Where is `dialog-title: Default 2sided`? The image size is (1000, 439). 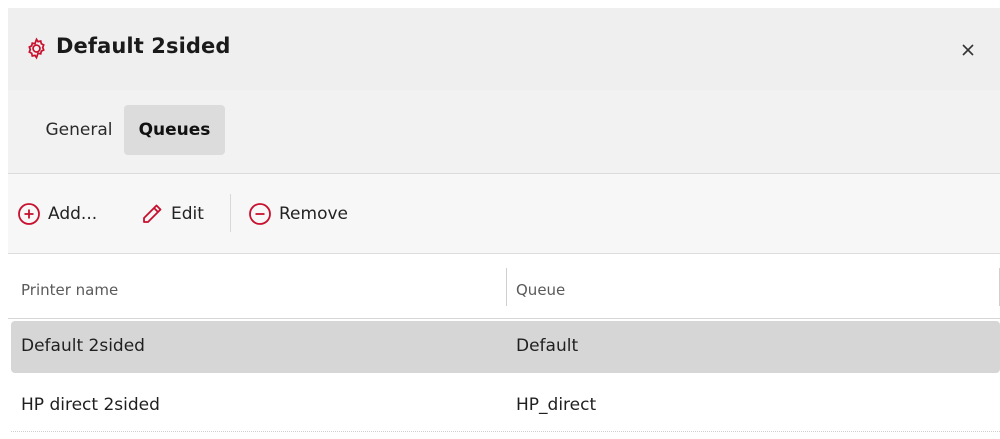
dialog-title: Default 2sided is located at coordinates (143, 46).